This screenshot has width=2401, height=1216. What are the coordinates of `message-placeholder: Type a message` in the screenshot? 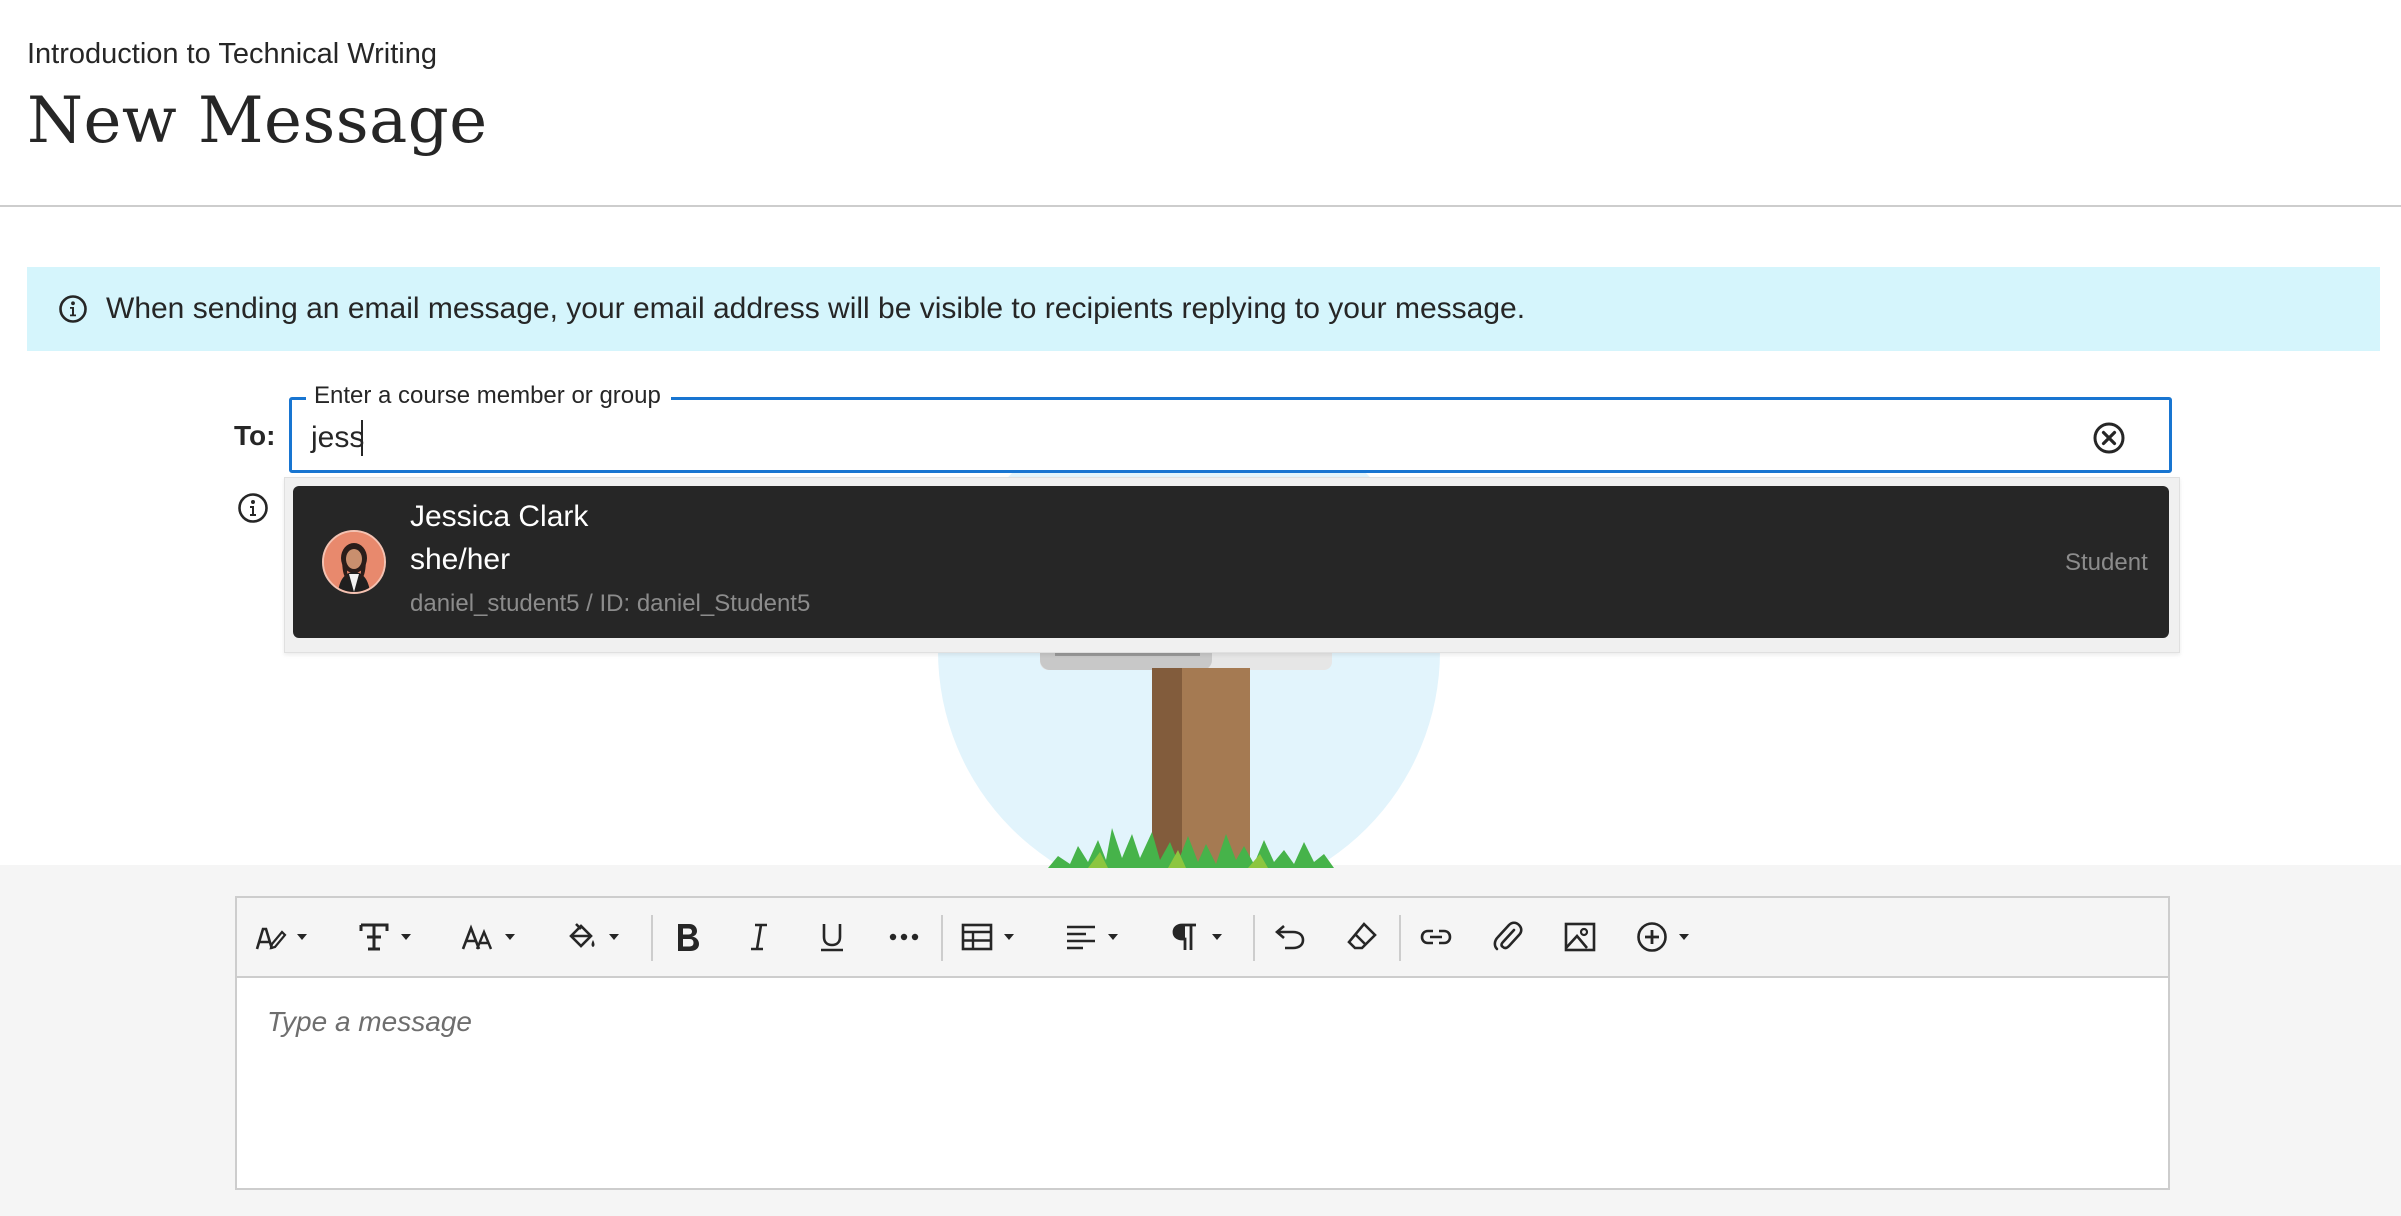 It's located at (369, 1021).